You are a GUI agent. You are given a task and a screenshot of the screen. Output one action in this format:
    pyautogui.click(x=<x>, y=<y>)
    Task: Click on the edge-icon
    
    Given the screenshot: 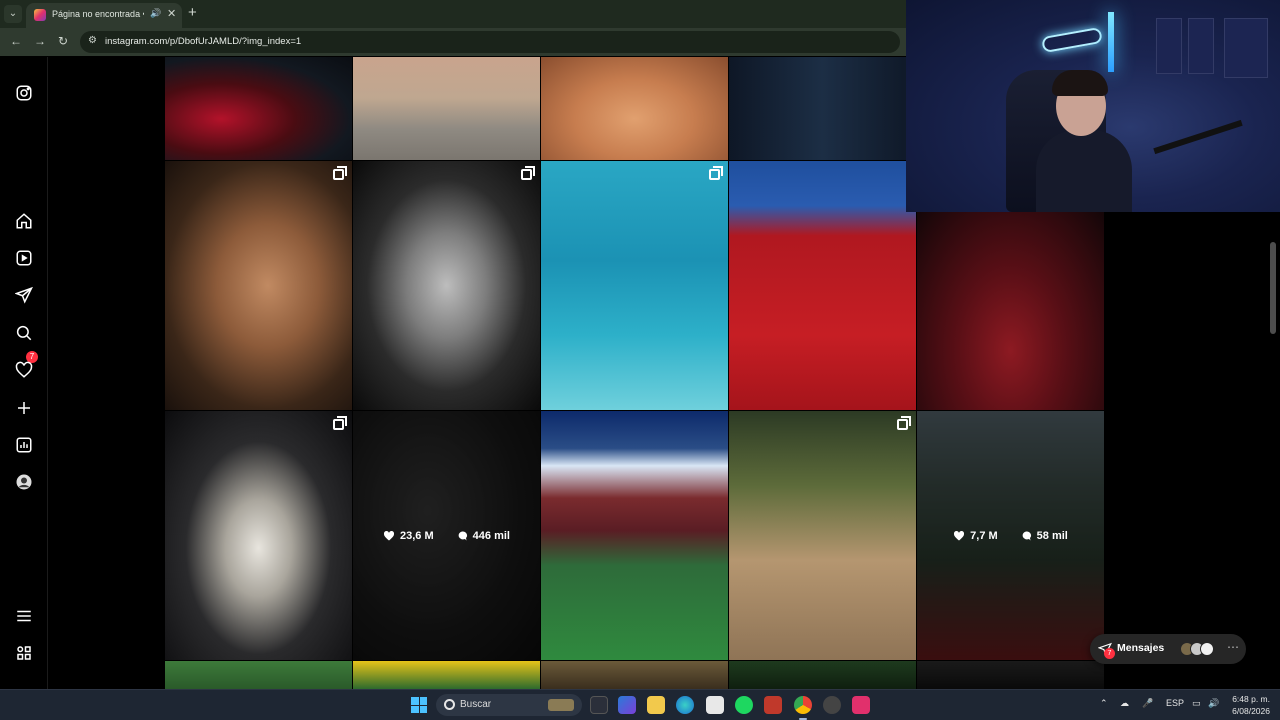 What is the action you would take?
    pyautogui.click(x=685, y=705)
    